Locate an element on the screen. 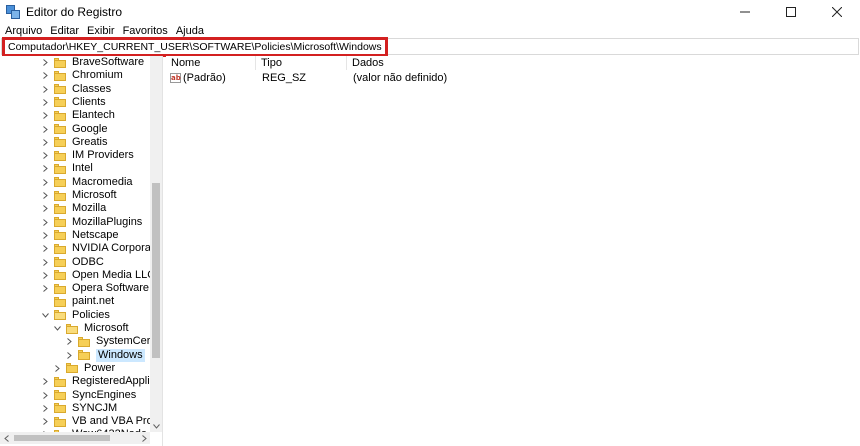  value-data: (valor não definido) is located at coordinates (400, 78).